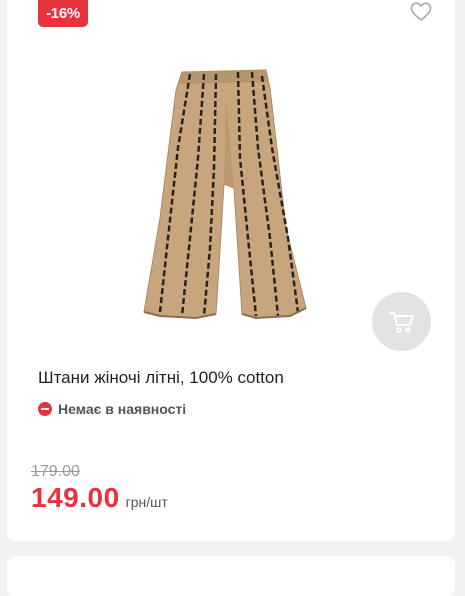 The image size is (465, 596). What do you see at coordinates (225, 194) in the screenshot?
I see `pants-image` at bounding box center [225, 194].